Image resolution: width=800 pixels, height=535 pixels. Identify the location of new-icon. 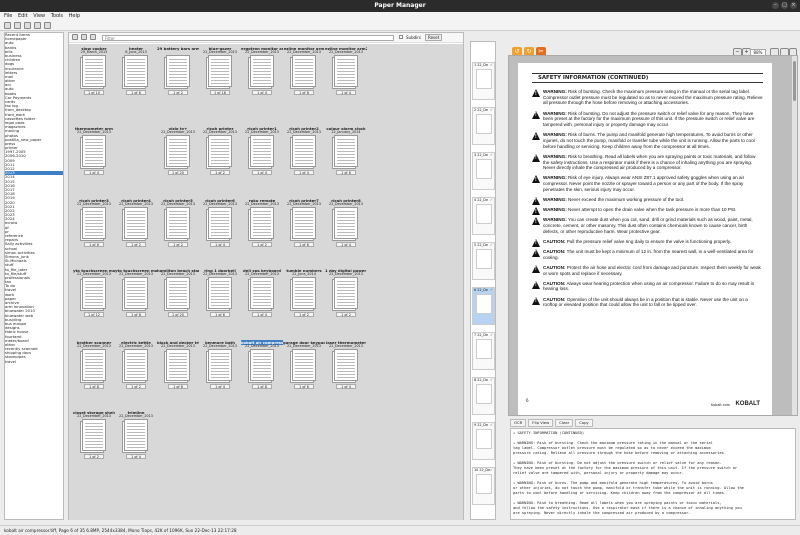
(7, 25).